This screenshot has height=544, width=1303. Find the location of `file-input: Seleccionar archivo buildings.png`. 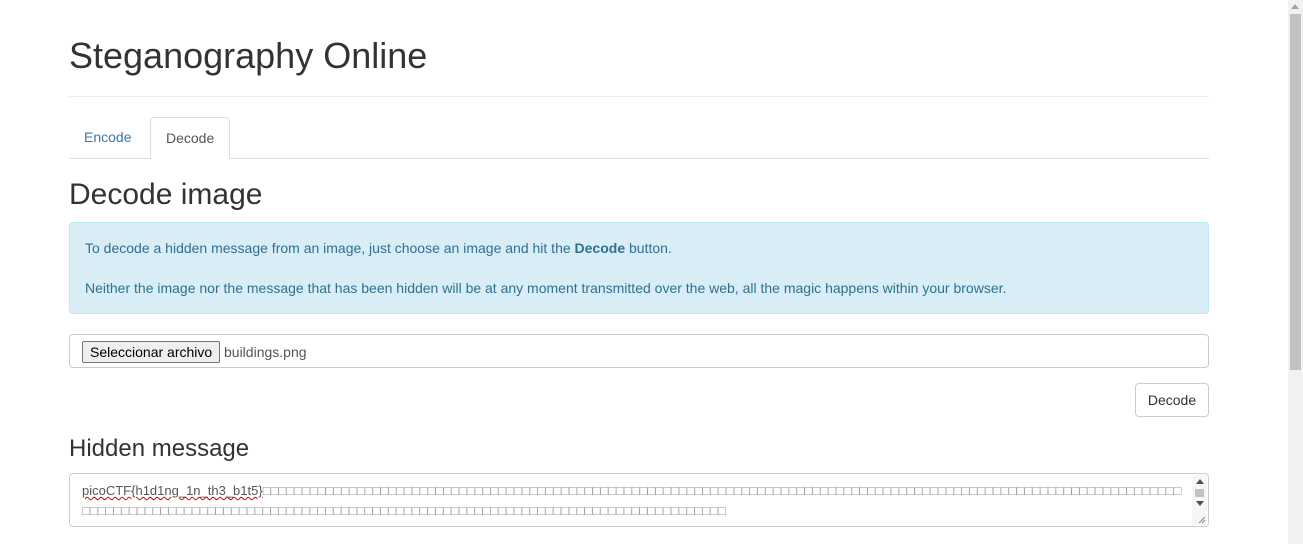

file-input: Seleccionar archivo buildings.png is located at coordinates (639, 351).